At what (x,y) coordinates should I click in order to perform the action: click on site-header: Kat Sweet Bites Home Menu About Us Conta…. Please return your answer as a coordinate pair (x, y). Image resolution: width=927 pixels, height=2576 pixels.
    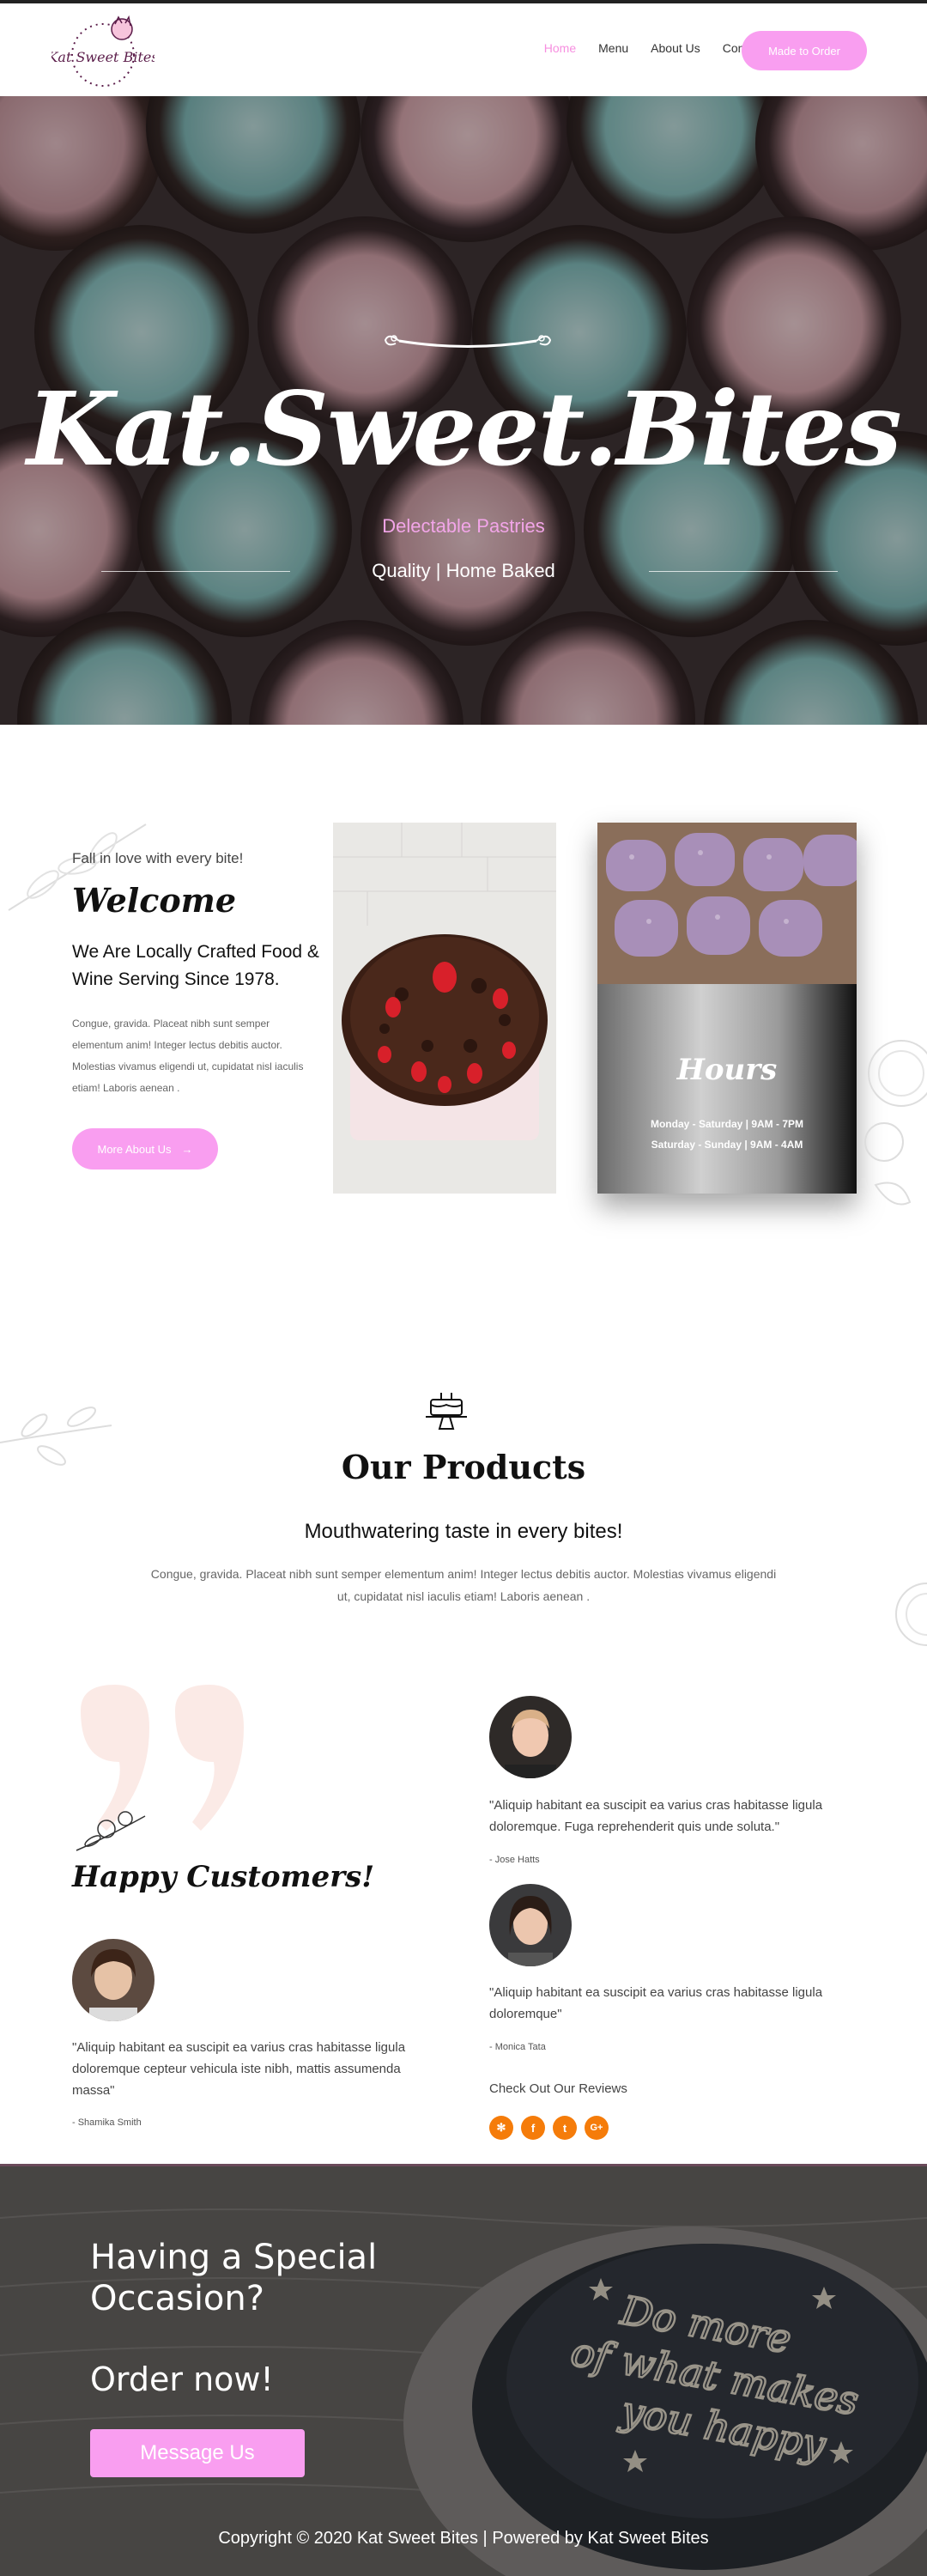
    Looking at the image, I should click on (463, 48).